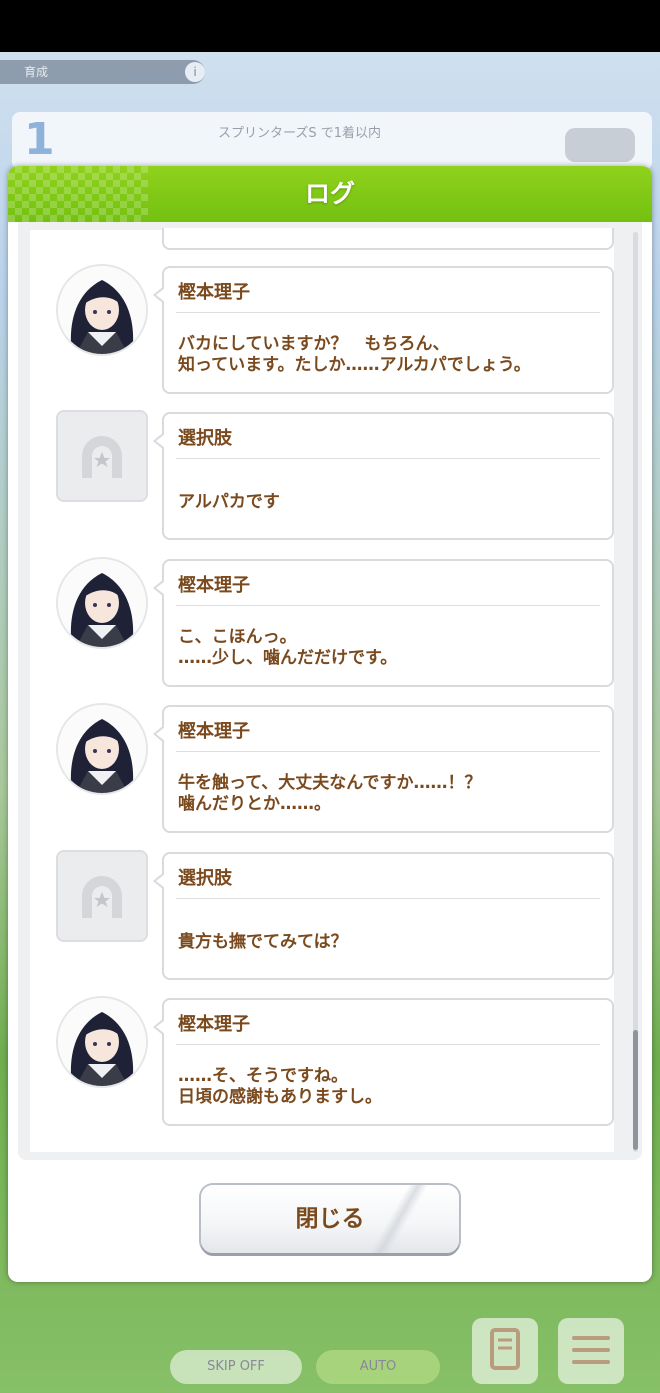 This screenshot has width=660, height=1393. Describe the element at coordinates (378, 1367) in the screenshot. I see `auto-button: AUTO` at that location.